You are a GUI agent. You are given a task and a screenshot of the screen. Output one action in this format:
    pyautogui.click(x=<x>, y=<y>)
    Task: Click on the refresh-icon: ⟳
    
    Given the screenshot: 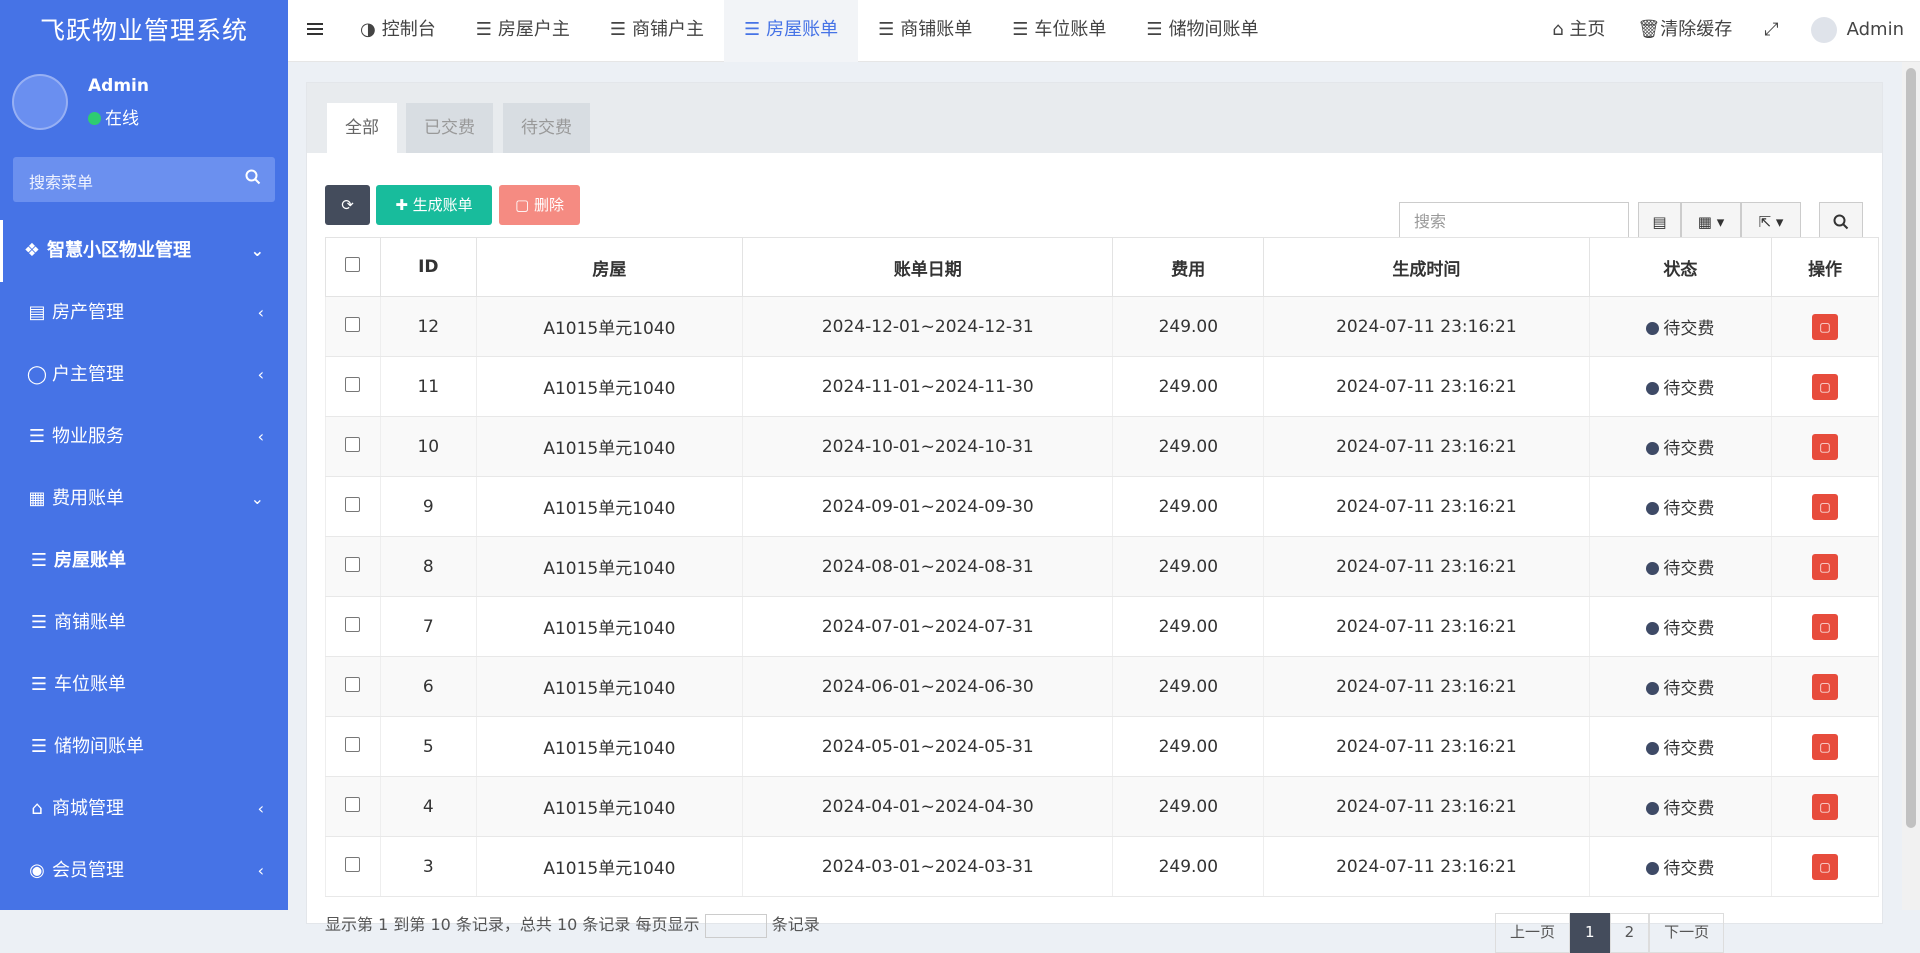 What is the action you would take?
    pyautogui.click(x=347, y=205)
    